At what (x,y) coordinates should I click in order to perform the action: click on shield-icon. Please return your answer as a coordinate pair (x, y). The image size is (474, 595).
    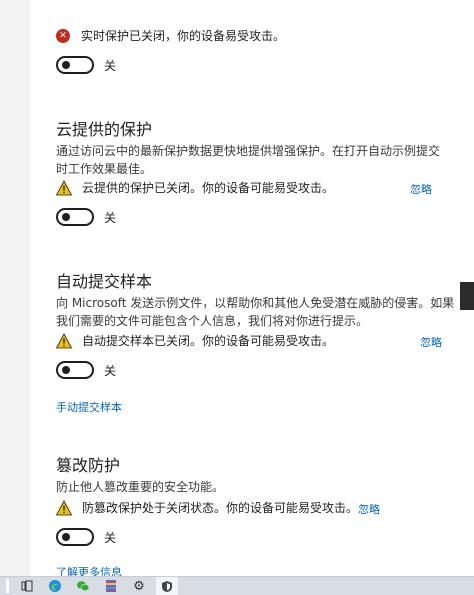
    Looking at the image, I should click on (167, 586).